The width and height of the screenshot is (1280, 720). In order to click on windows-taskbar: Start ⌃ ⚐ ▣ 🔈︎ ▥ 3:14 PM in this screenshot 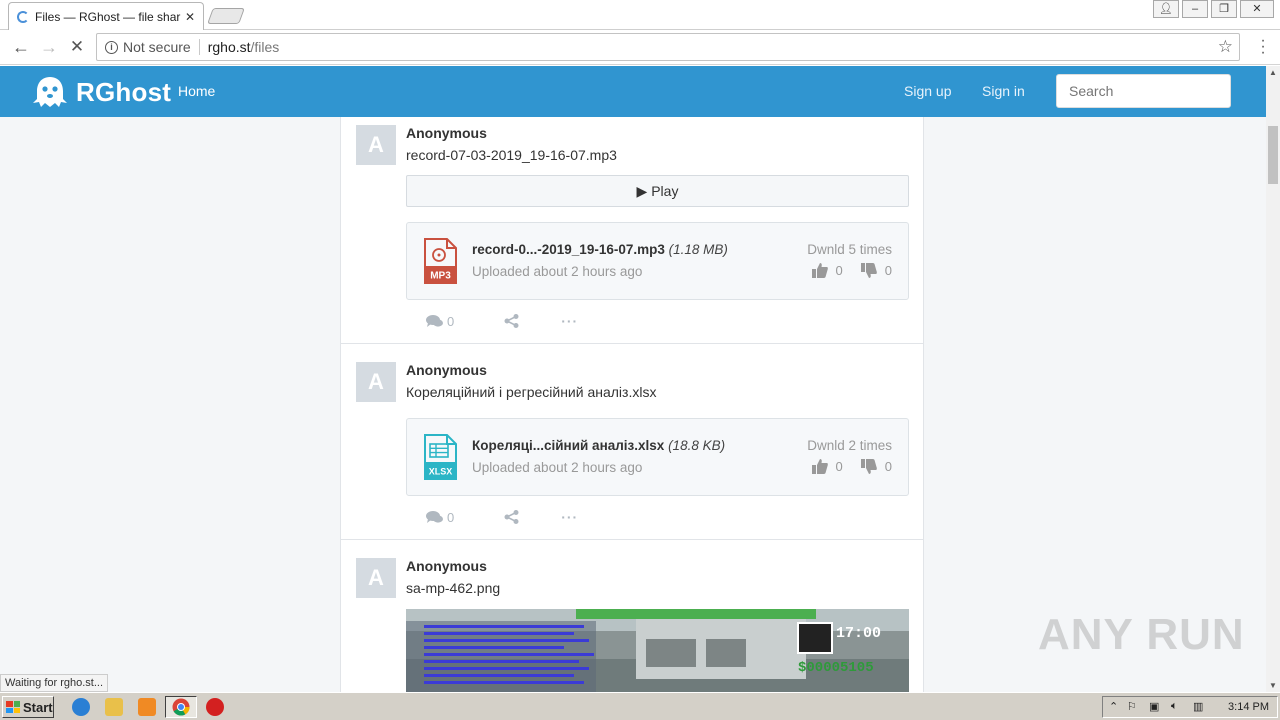, I will do `click(640, 706)`.